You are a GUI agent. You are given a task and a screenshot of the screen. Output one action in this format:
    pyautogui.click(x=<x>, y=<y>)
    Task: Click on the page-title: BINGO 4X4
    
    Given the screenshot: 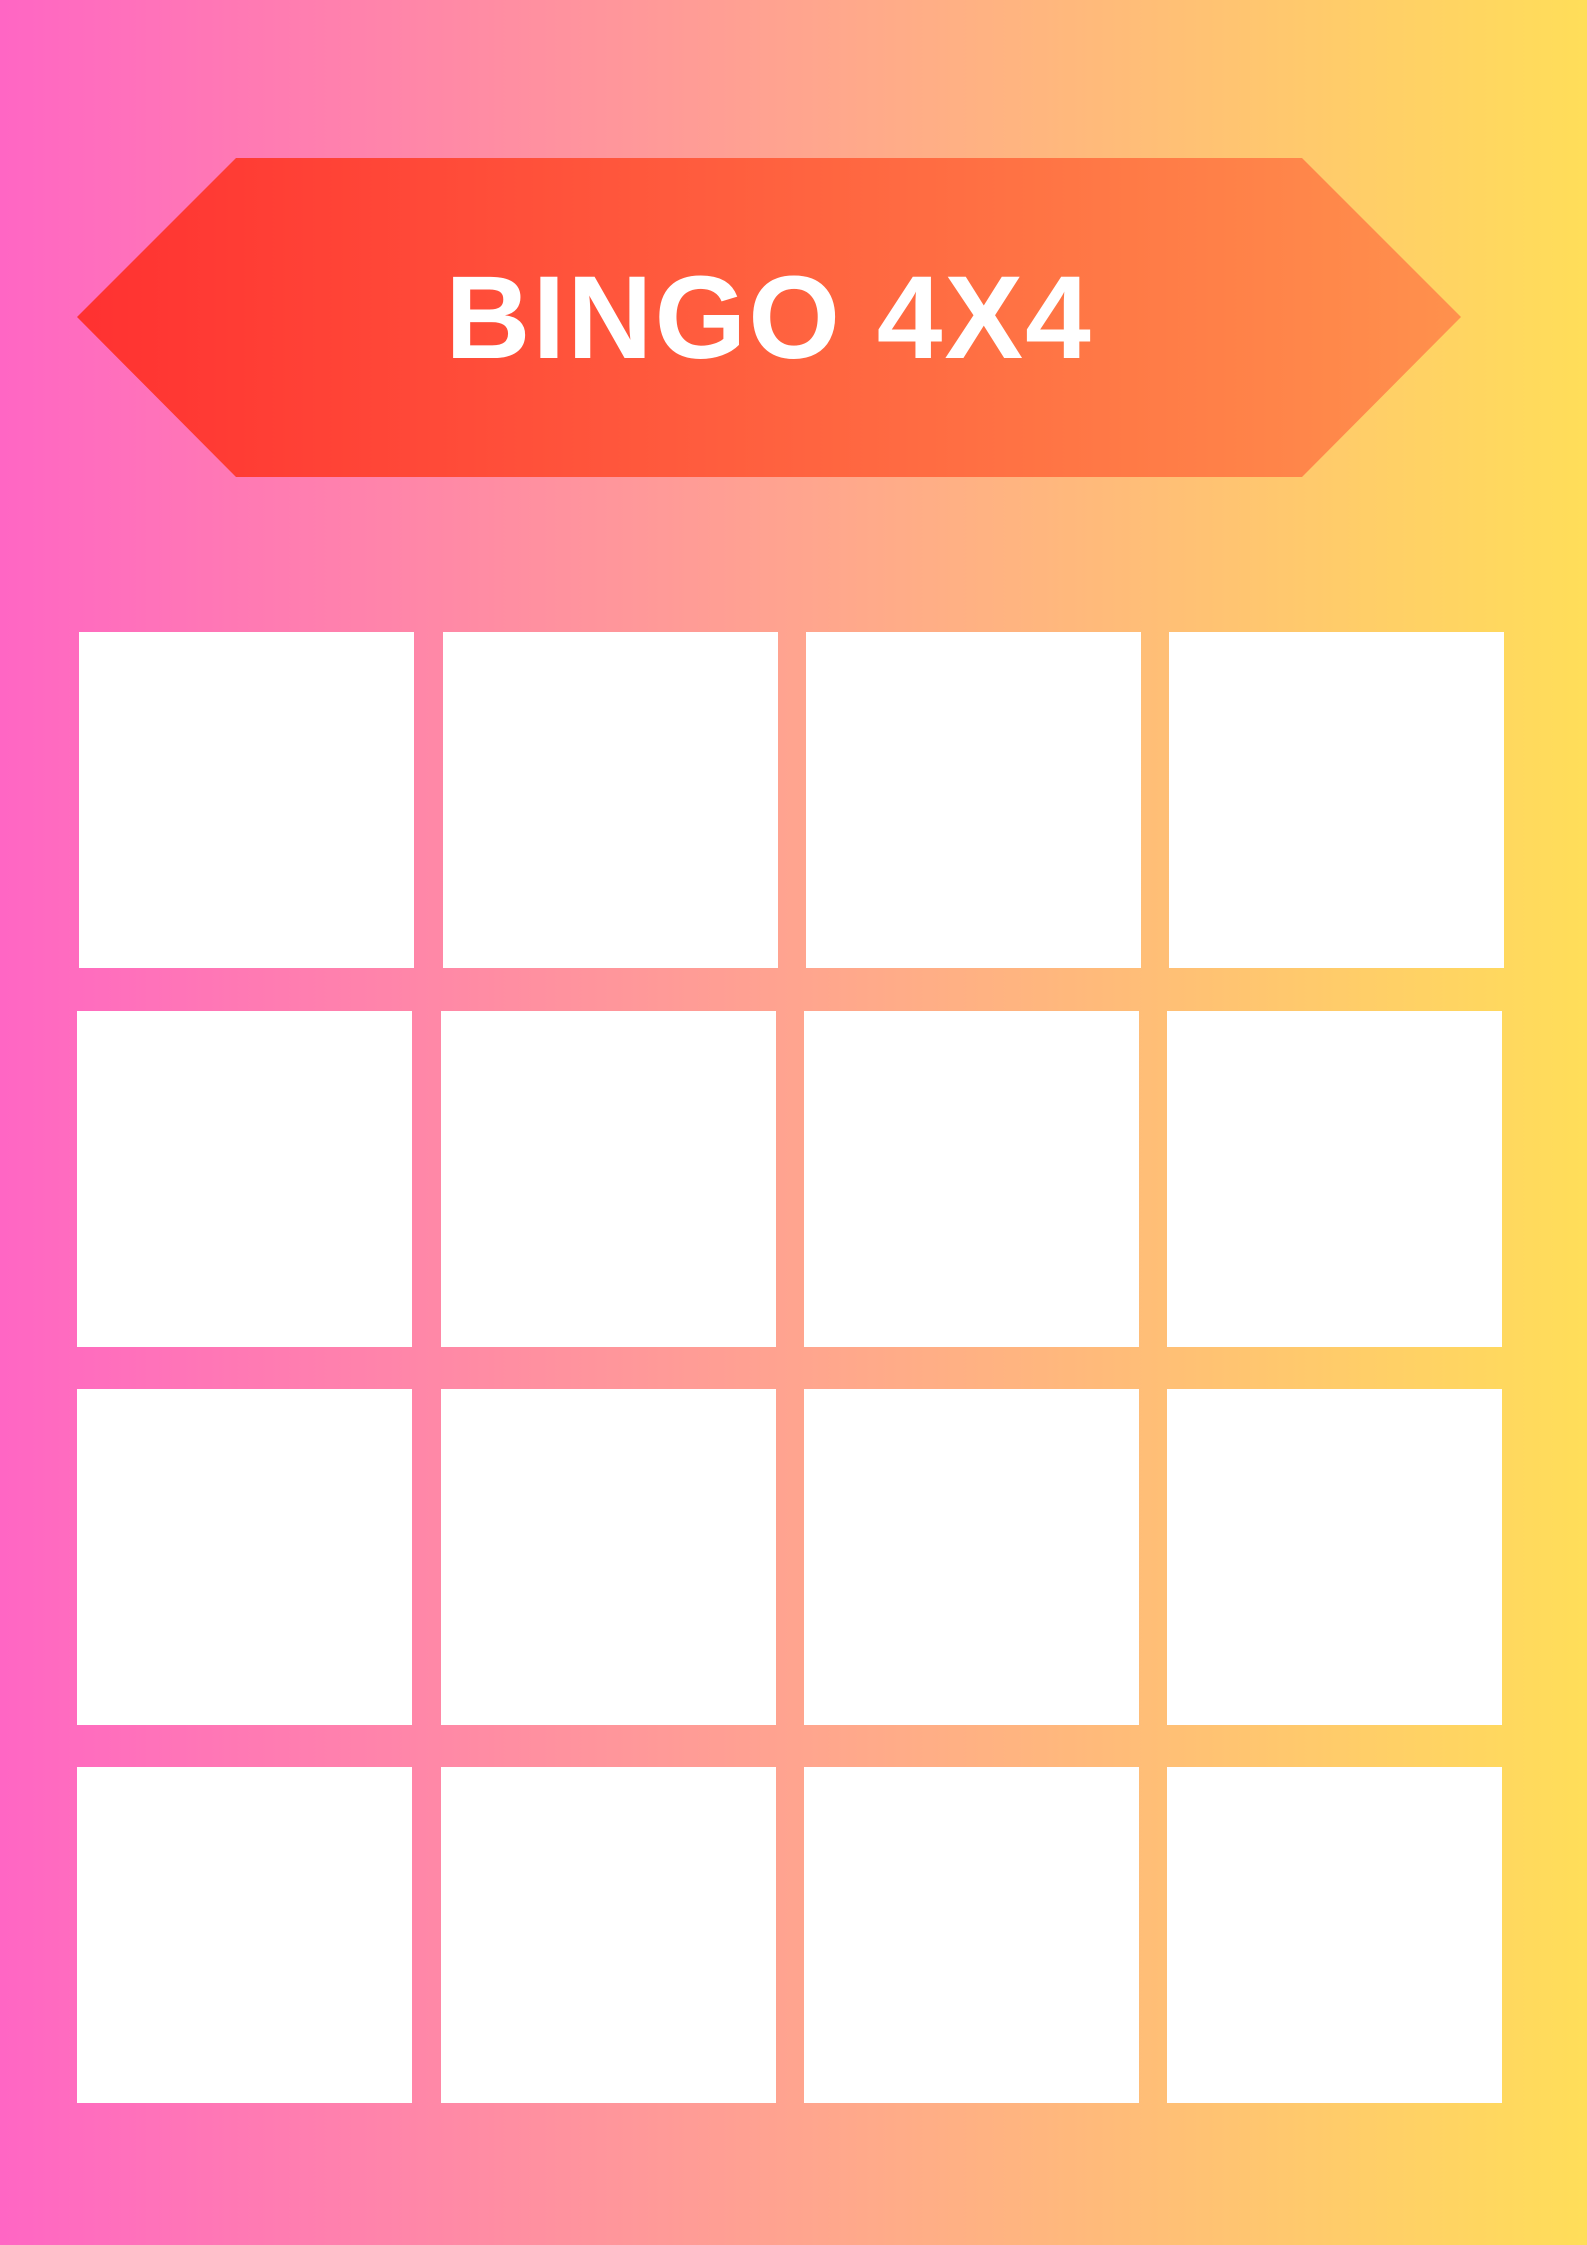 What is the action you would take?
    pyautogui.click(x=769, y=317)
    